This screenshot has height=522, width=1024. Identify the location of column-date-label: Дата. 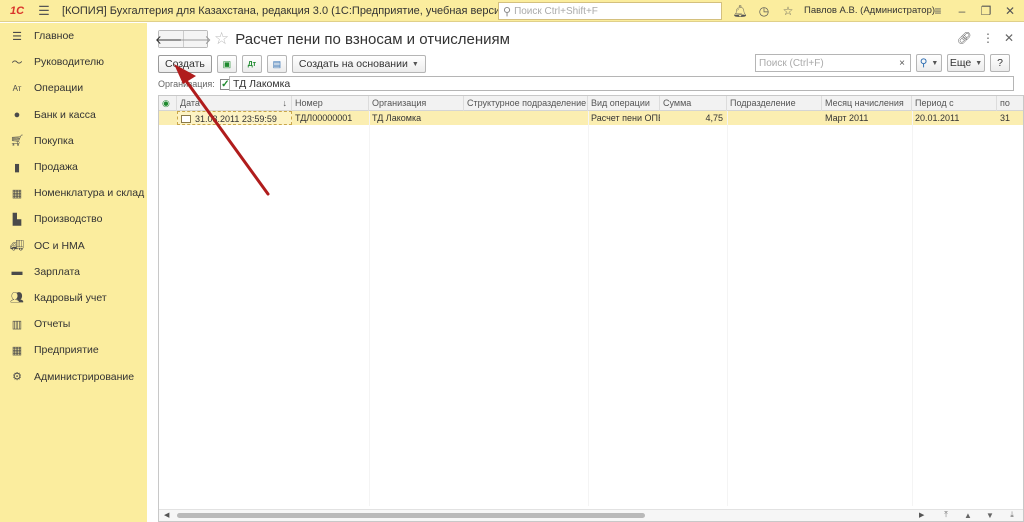
(190, 103).